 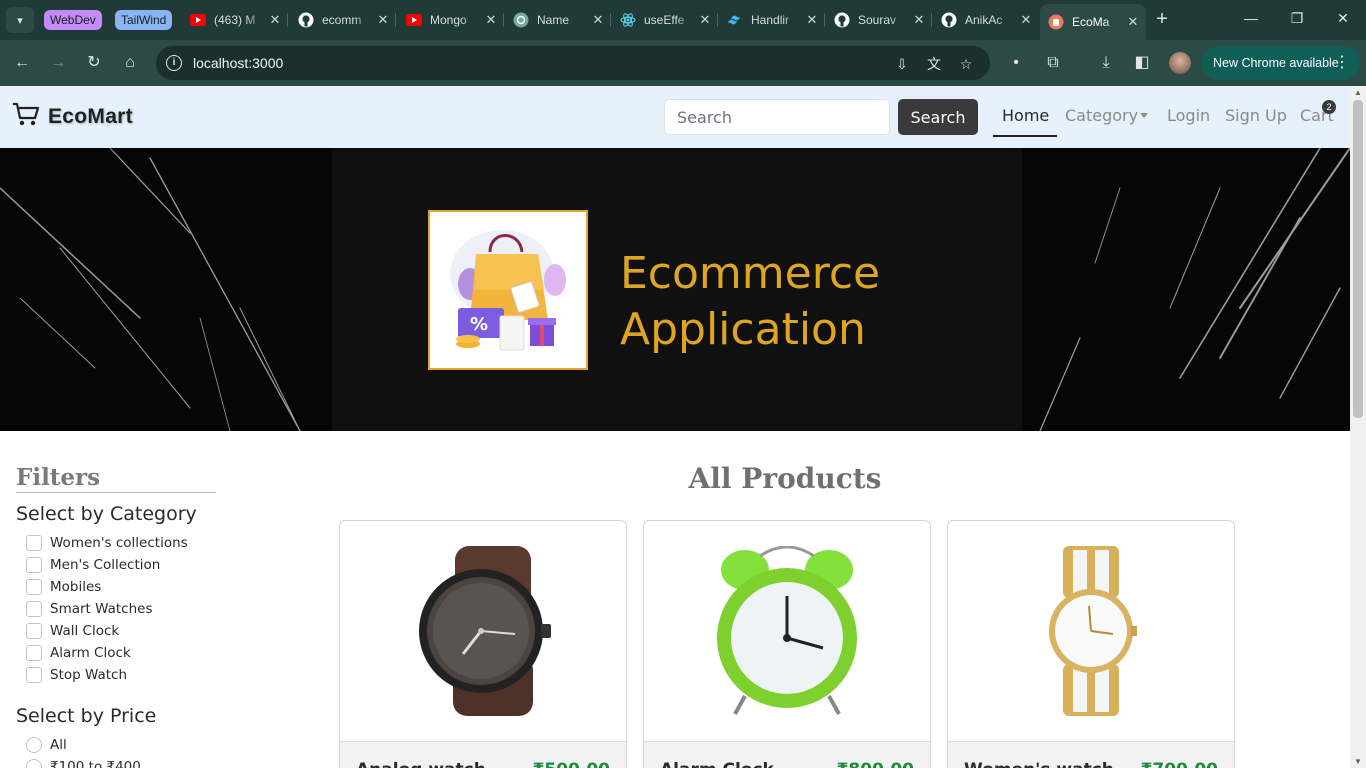 I want to click on bookmark-star-icon: ☆, so click(x=966, y=64).